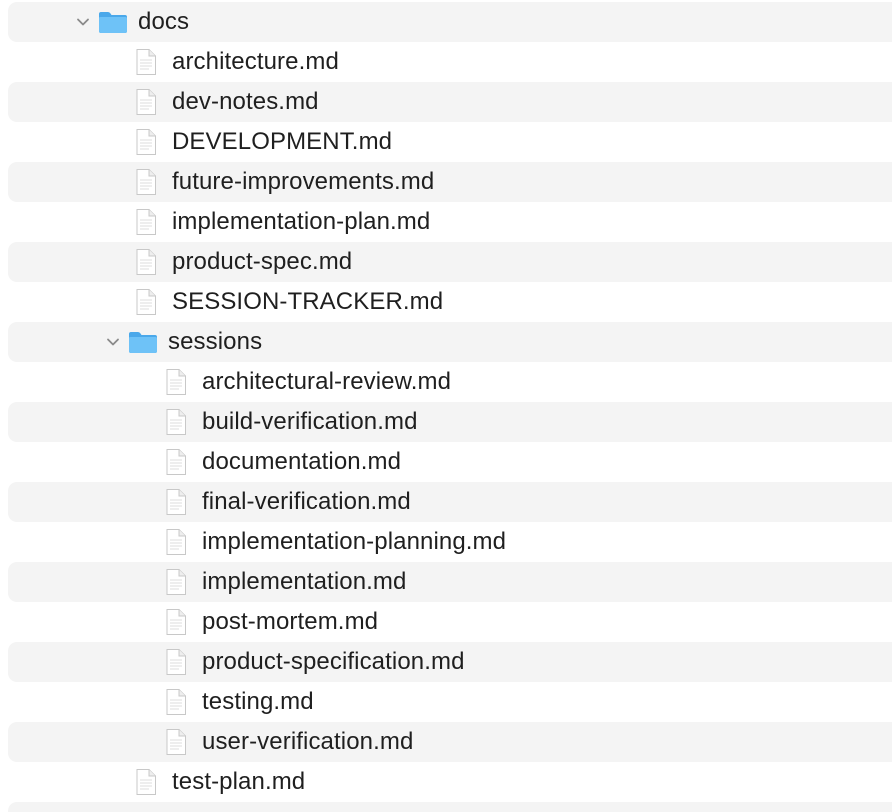 The image size is (892, 812). I want to click on file-label: SESSION-TRACKER.md, so click(308, 301).